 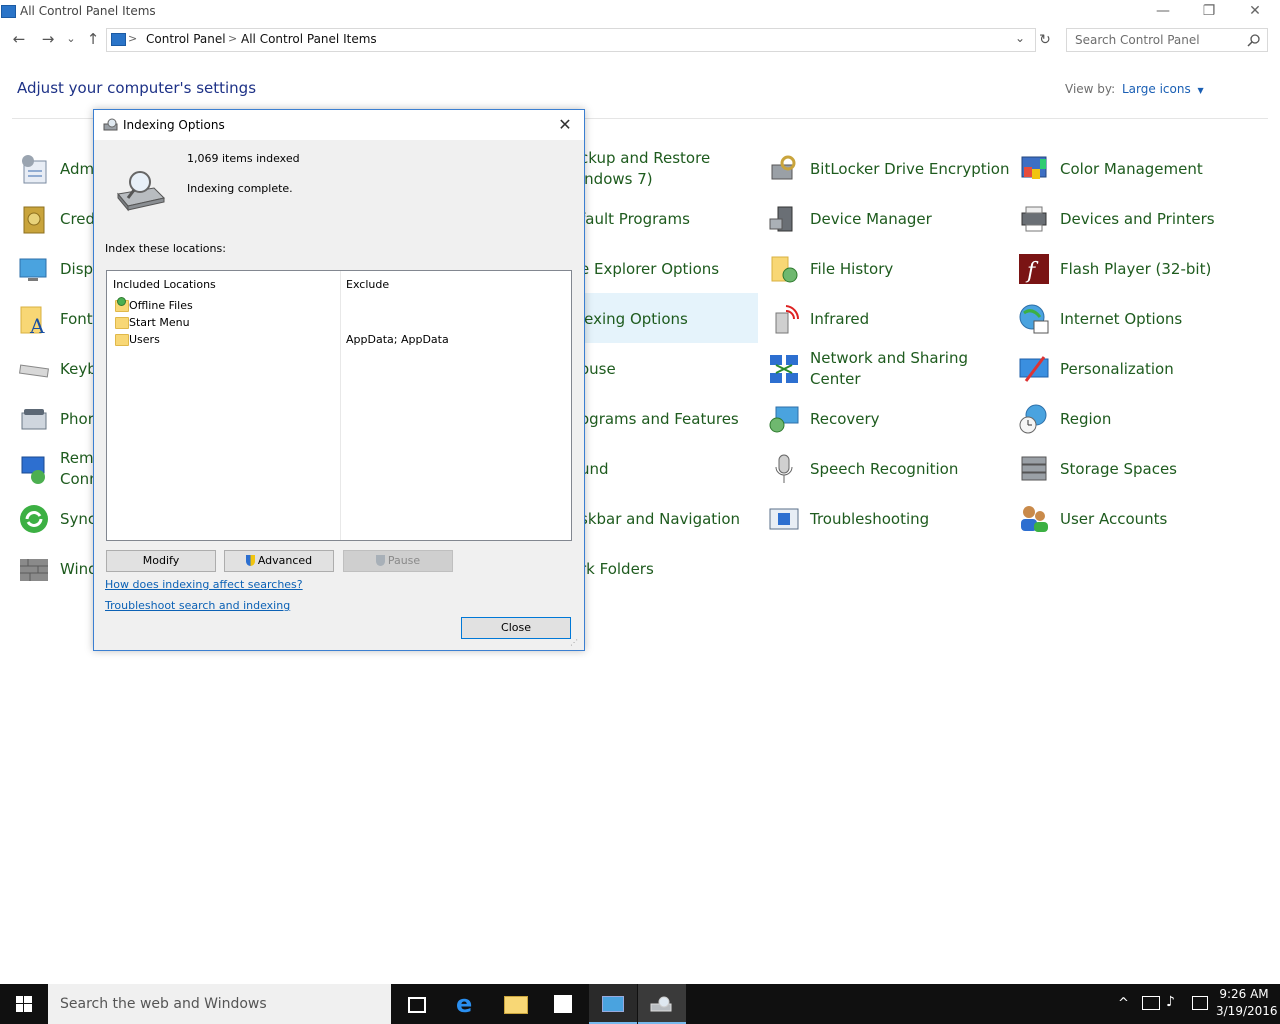 What do you see at coordinates (1136, 268) in the screenshot?
I see `item-label: Flash Player (32-bit)` at bounding box center [1136, 268].